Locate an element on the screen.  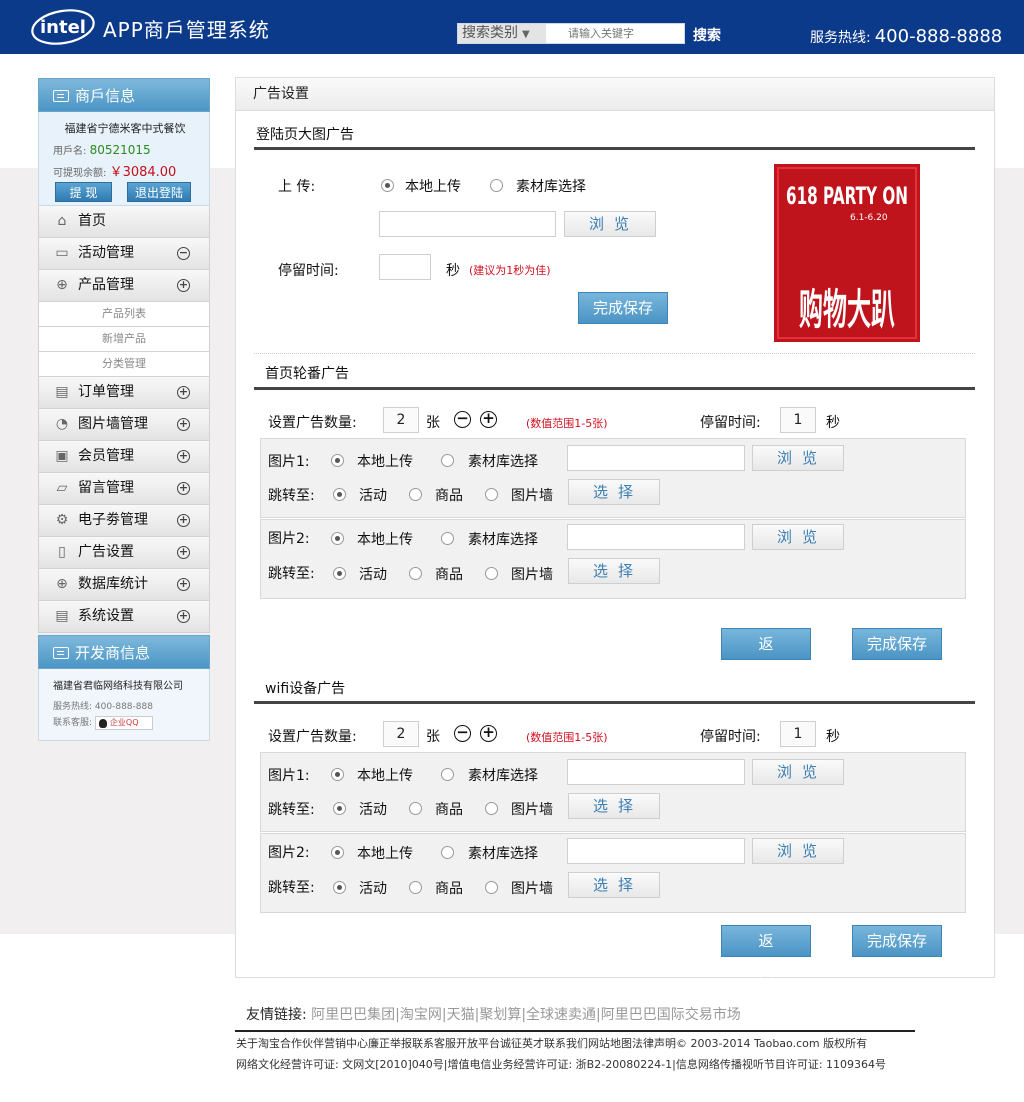
carousel-stay-input: 1 is located at coordinates (798, 420).